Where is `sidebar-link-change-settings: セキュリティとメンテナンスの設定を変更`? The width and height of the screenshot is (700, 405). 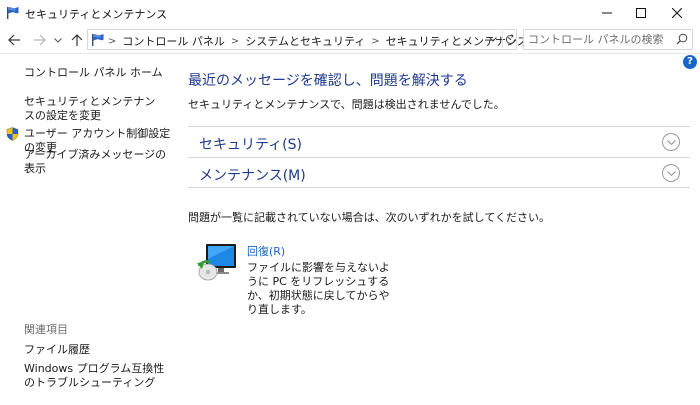 sidebar-link-change-settings: セキュリティとメンテナンスの設定を変更 is located at coordinates (94, 109).